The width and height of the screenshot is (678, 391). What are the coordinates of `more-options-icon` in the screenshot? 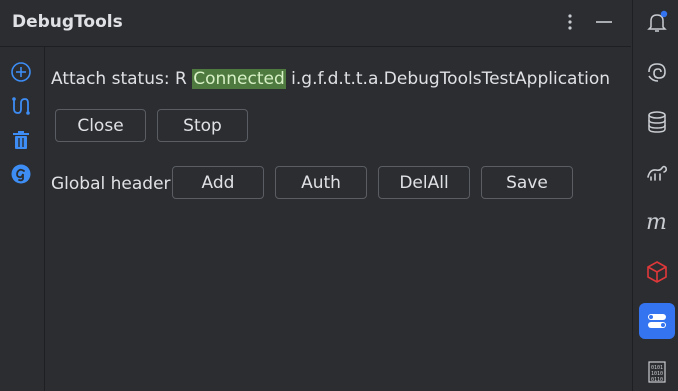 It's located at (570, 22).